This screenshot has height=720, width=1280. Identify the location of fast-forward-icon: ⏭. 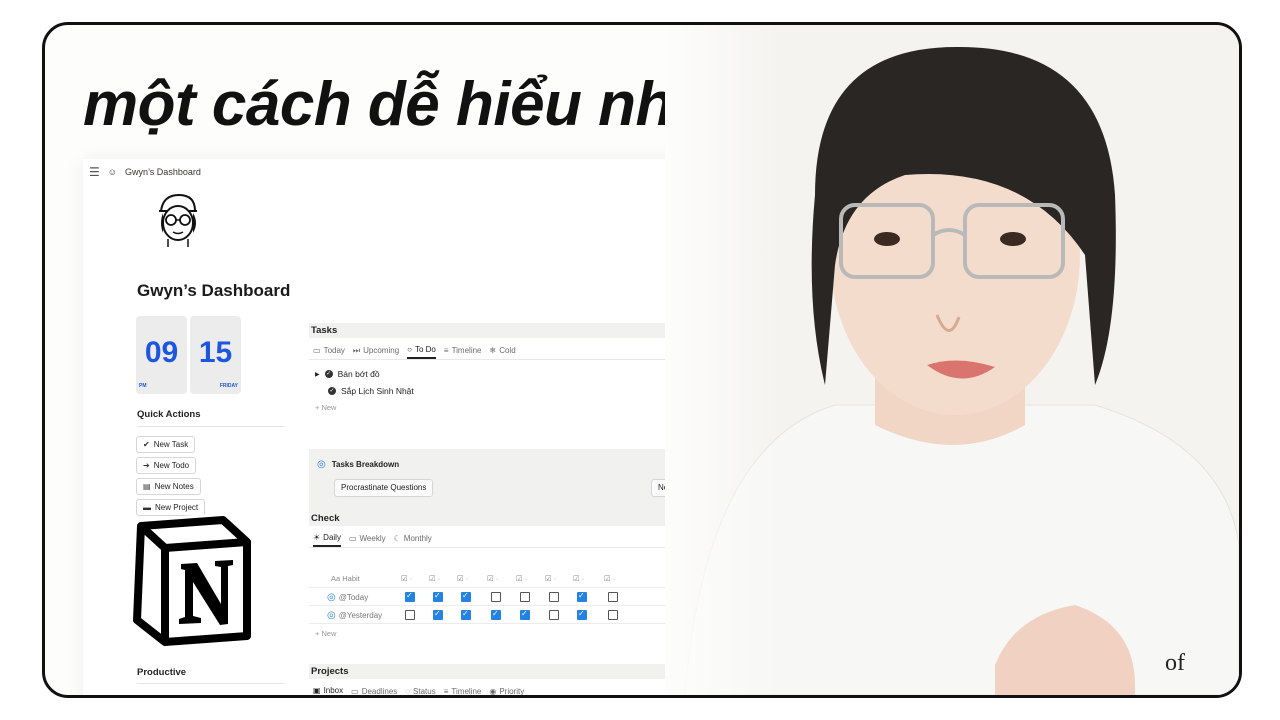
(356, 350).